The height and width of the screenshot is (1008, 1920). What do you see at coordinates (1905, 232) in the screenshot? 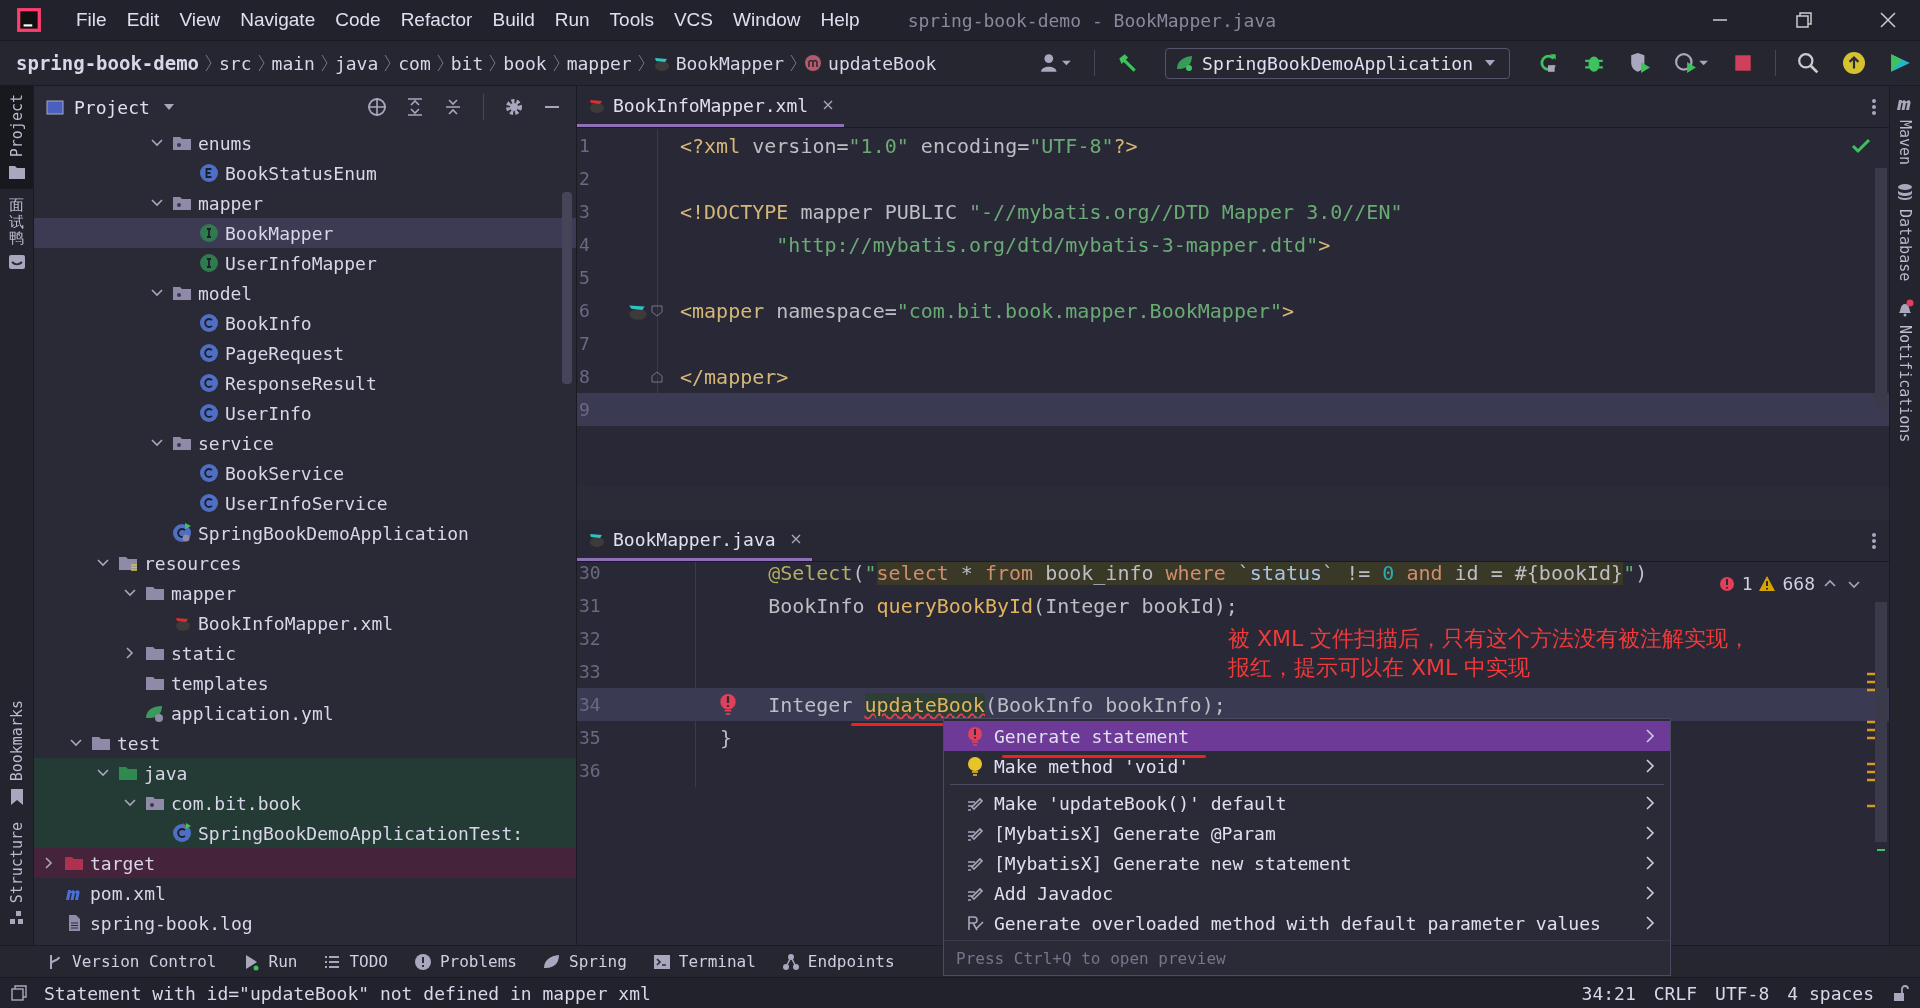
I see `tool-window-button: Database` at bounding box center [1905, 232].